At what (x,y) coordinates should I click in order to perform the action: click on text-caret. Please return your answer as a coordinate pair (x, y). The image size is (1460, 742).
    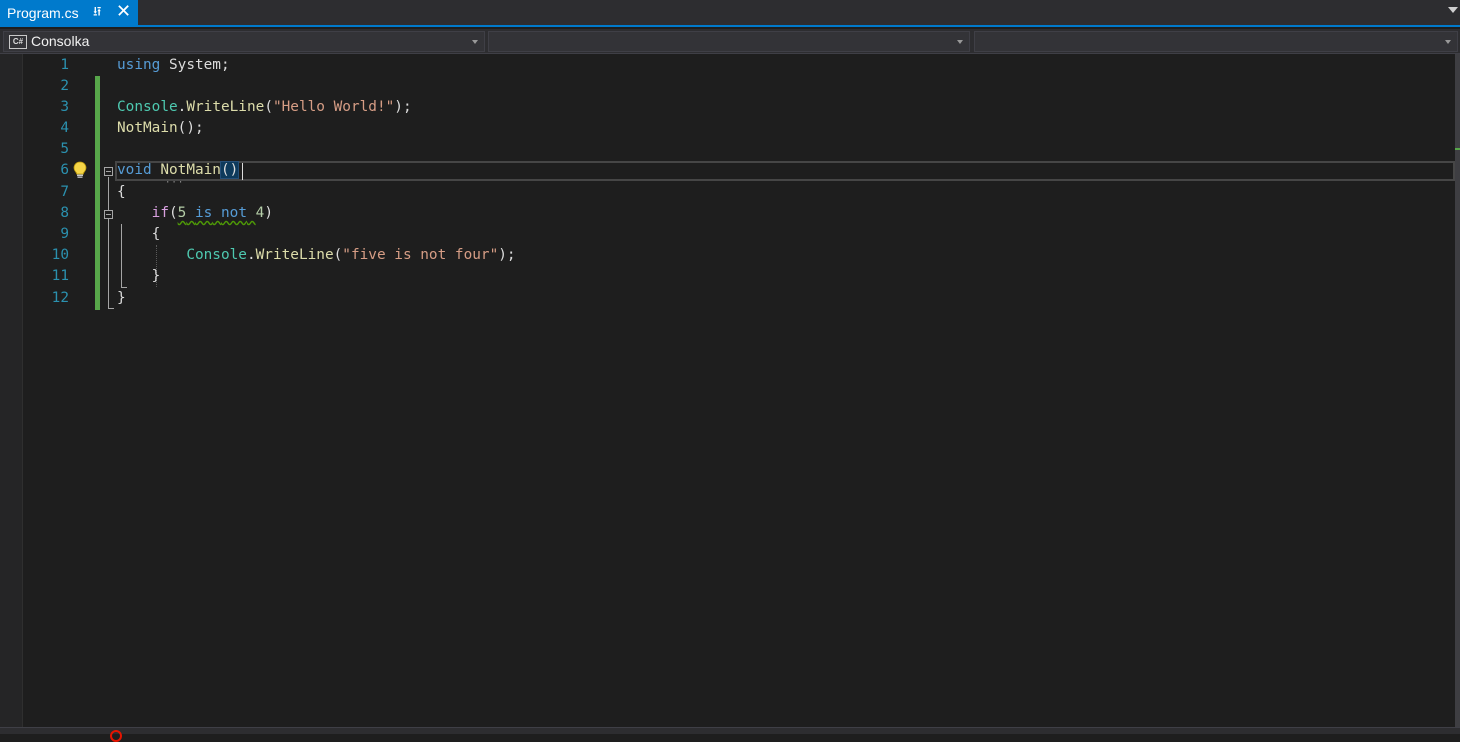
    Looking at the image, I should click on (242, 171).